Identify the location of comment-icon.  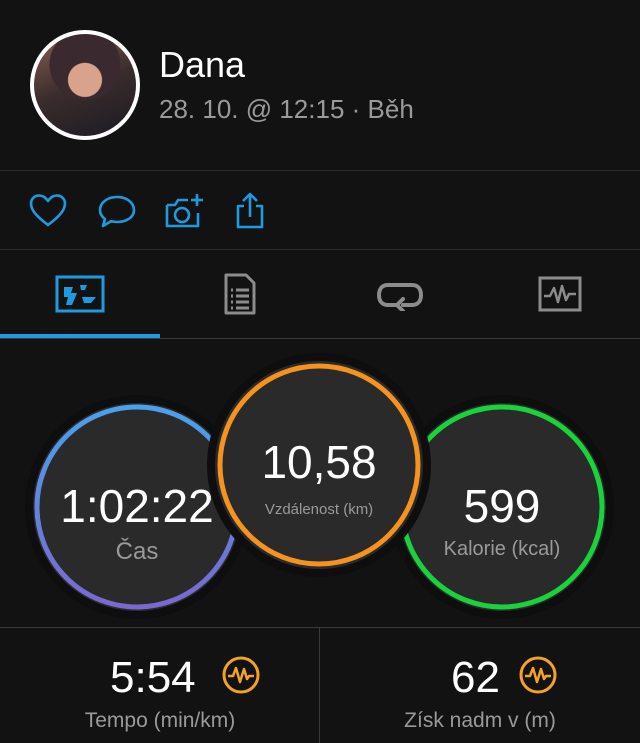
(117, 211).